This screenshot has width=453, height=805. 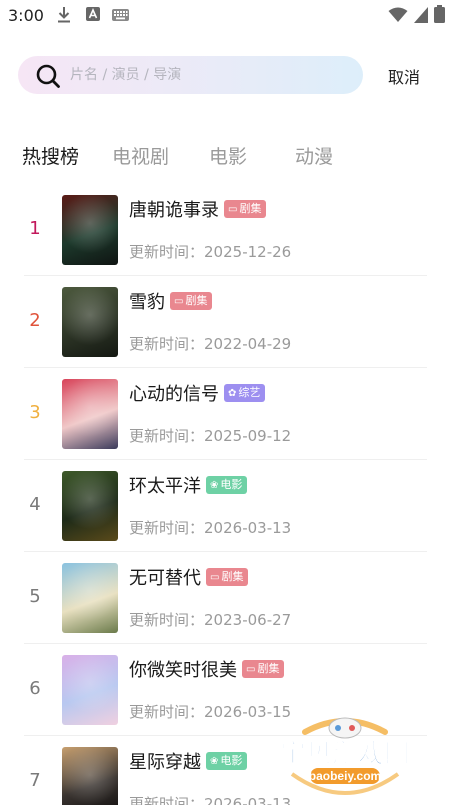 I want to click on cancel-button: 取消, so click(x=404, y=76).